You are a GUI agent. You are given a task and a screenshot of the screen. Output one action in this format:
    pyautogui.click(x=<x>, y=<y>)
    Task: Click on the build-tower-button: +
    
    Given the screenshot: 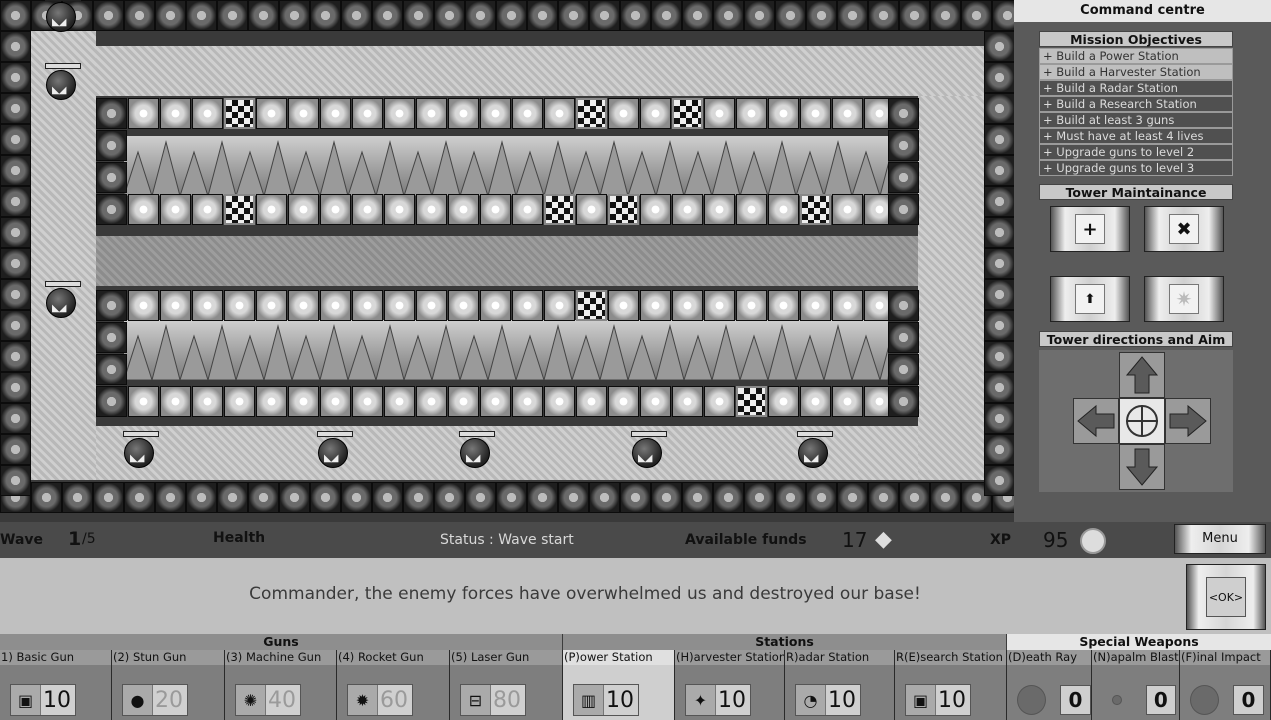 What is the action you would take?
    pyautogui.click(x=1090, y=229)
    